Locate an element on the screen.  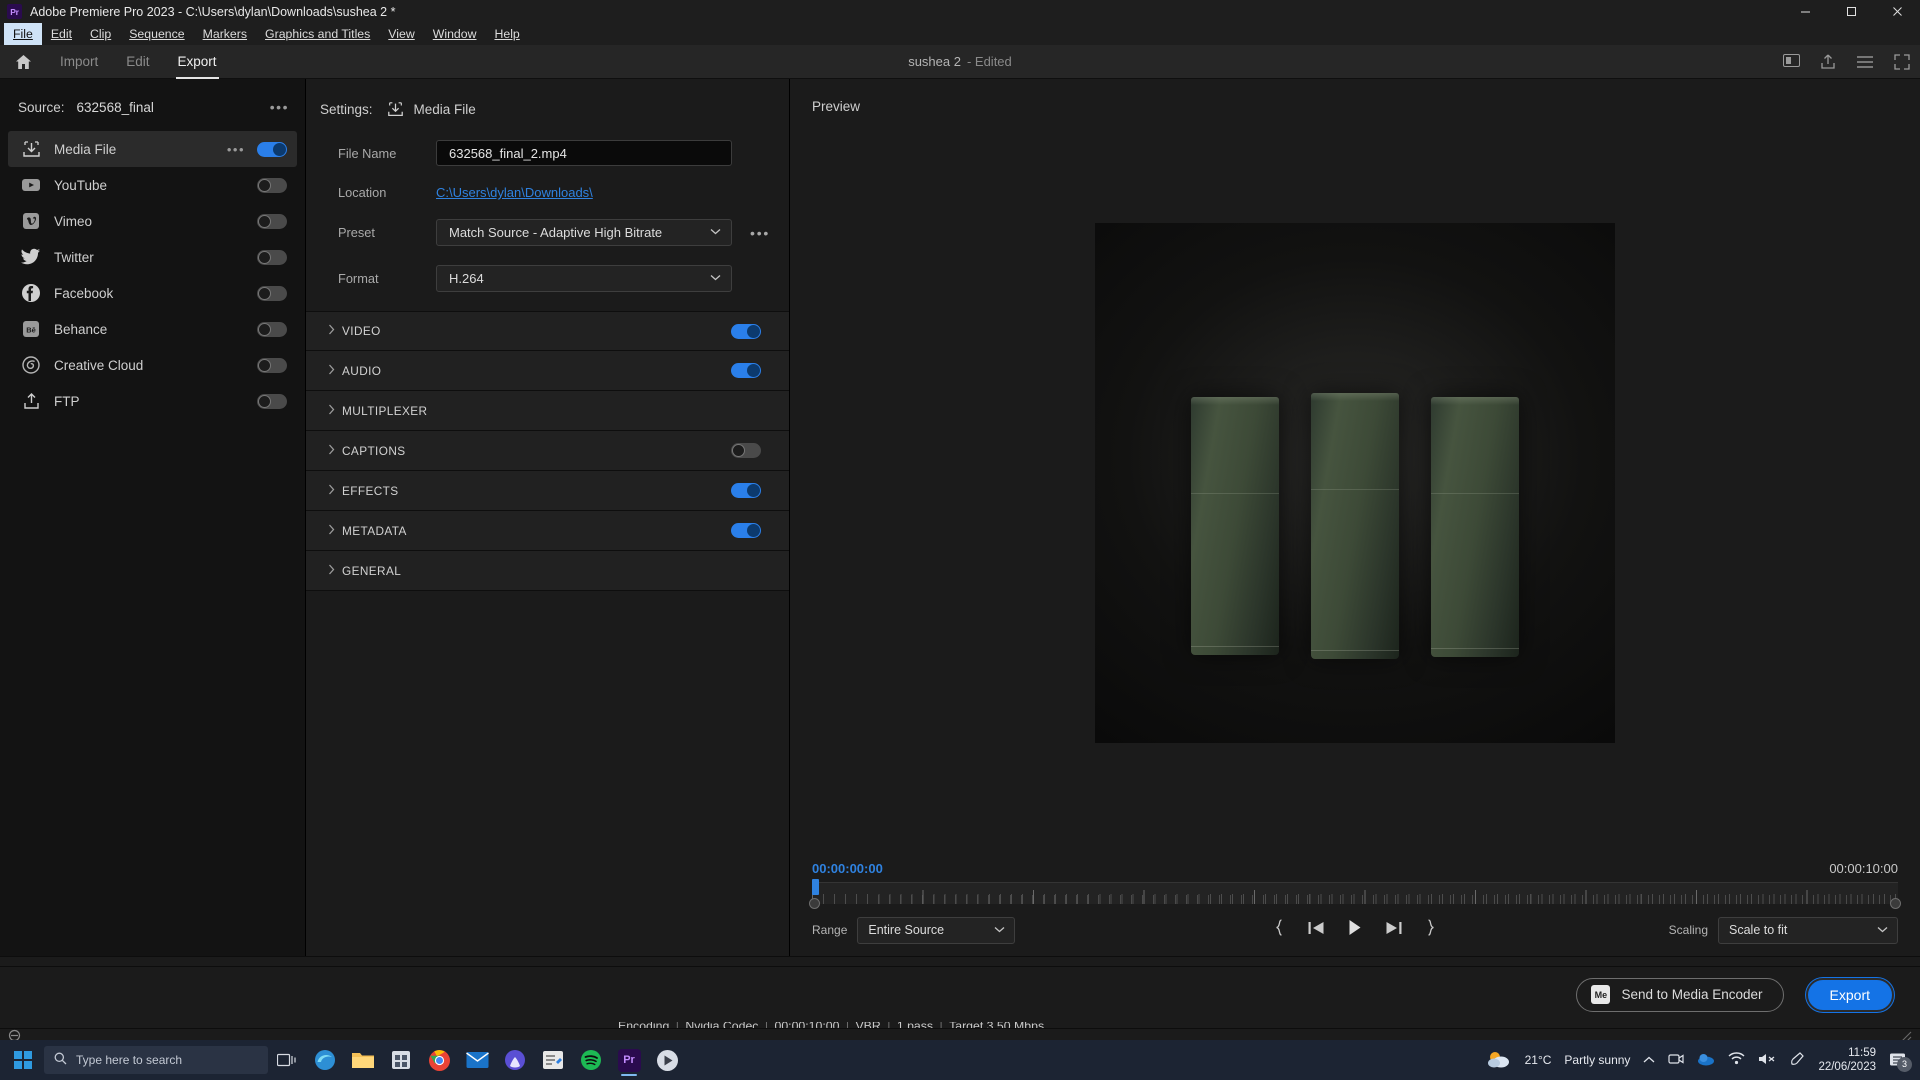
task-view-button is located at coordinates (287, 1060).